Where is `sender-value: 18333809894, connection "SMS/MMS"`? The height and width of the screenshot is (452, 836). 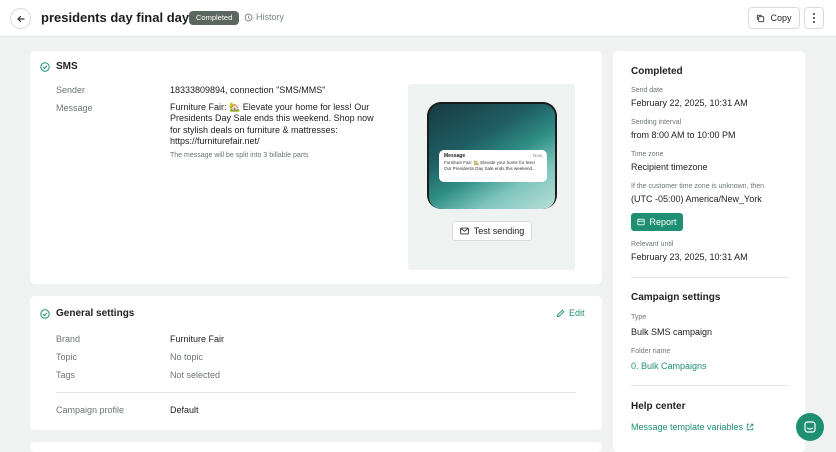
sender-value: 18333809894, connection "SMS/MMS" is located at coordinates (248, 90).